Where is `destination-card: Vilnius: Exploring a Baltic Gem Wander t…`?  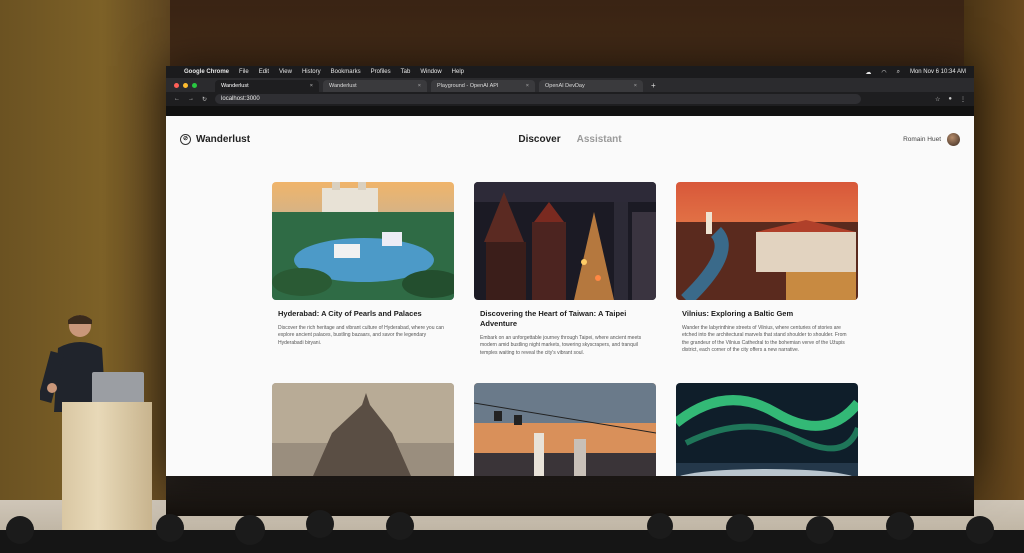 destination-card: Vilnius: Exploring a Baltic Gem Wander t… is located at coordinates (767, 269).